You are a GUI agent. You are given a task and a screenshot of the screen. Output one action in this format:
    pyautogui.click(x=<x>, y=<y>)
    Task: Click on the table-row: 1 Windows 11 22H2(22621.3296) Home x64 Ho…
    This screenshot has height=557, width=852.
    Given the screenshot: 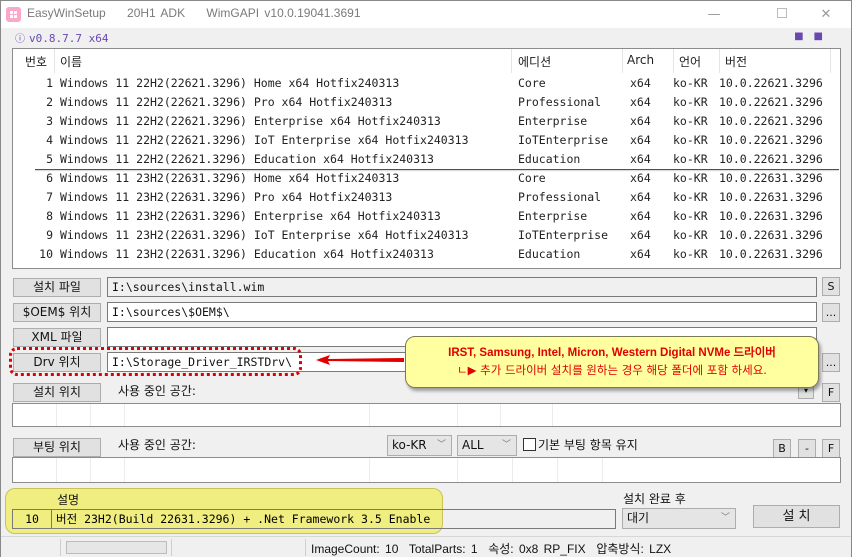 What is the action you would take?
    pyautogui.click(x=426, y=83)
    